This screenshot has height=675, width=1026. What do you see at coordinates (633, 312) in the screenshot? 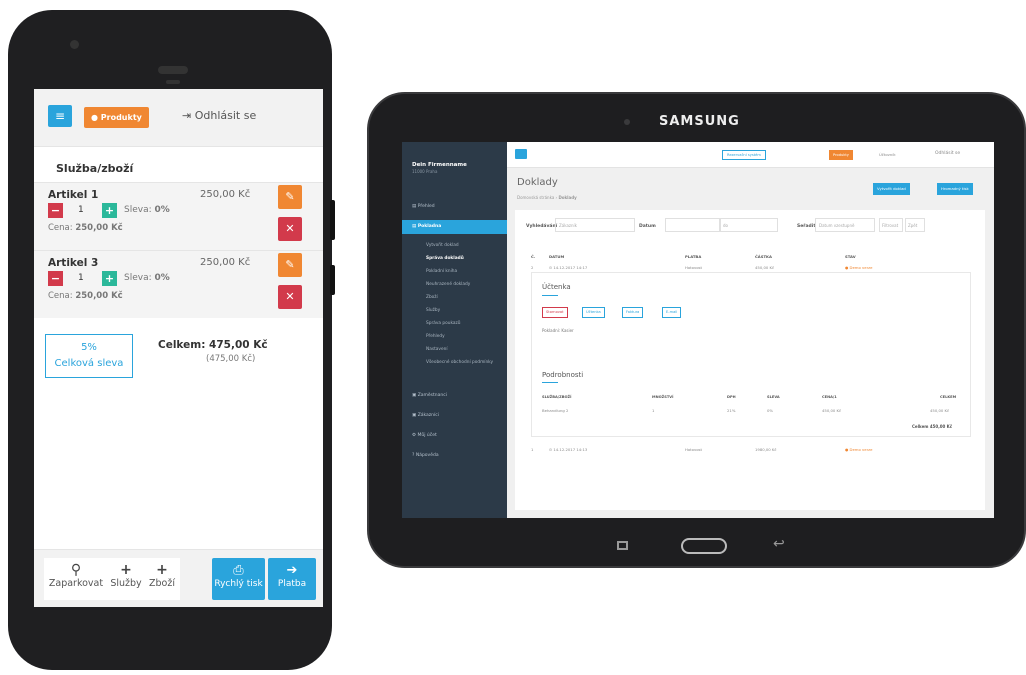
I see `invoice-button: Faktura` at bounding box center [633, 312].